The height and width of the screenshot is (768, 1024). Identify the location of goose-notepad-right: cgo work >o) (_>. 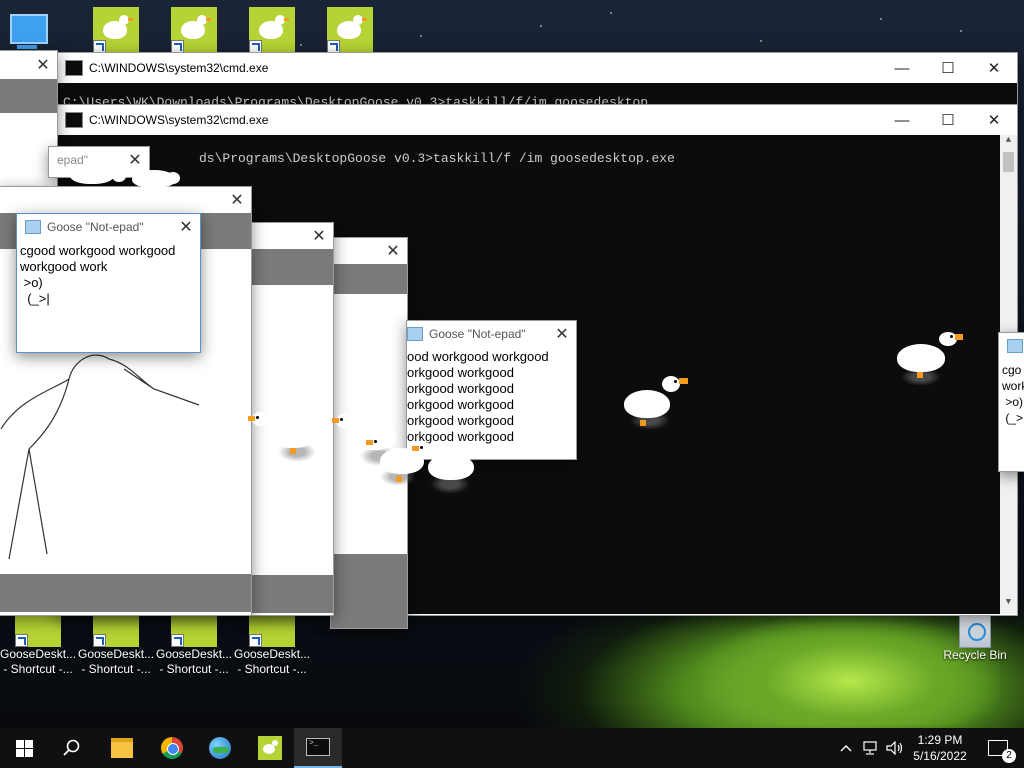
(1011, 402).